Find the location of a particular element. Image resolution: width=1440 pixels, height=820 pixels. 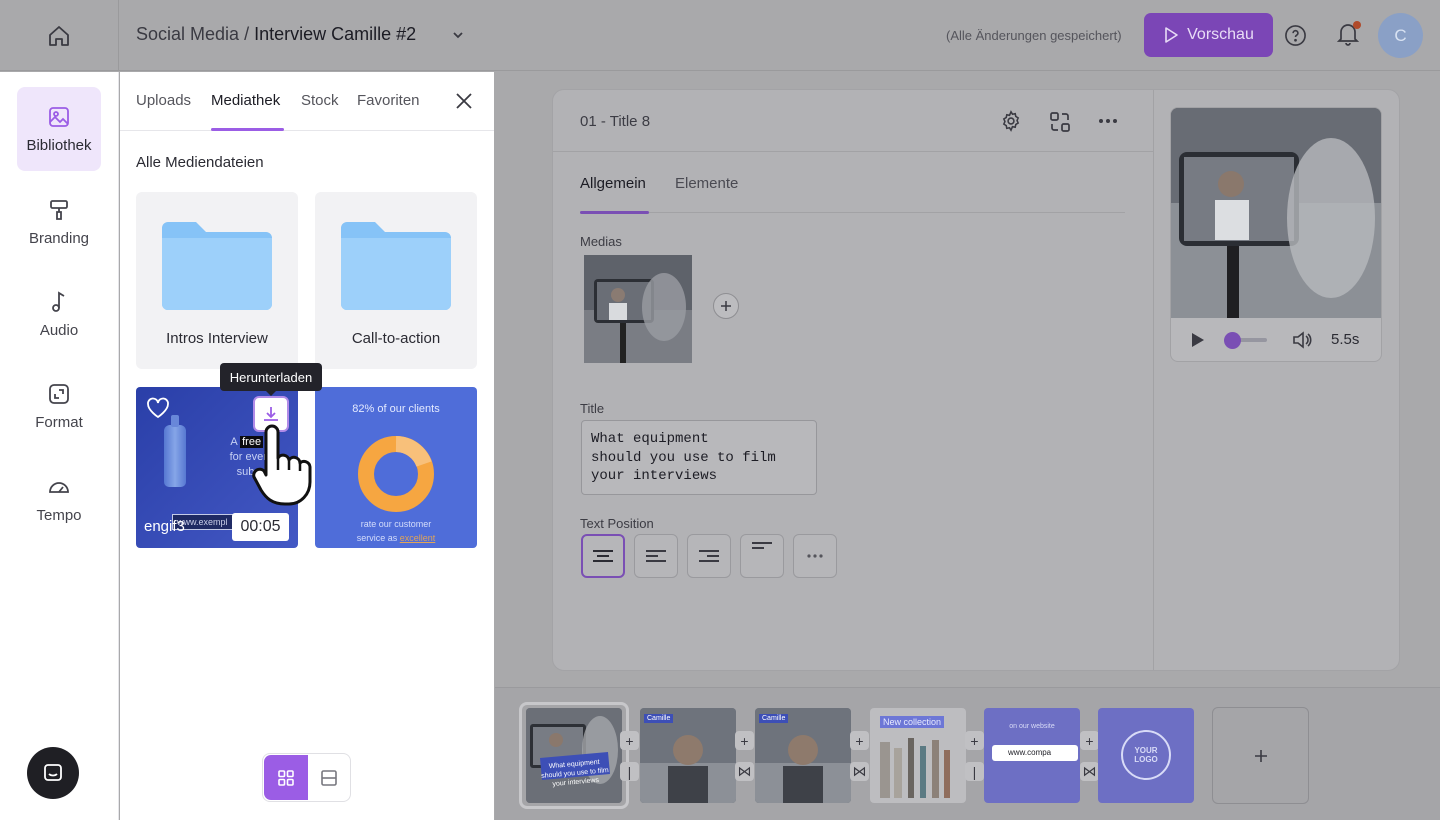

timeline-clip: YOUR LOGO is located at coordinates (1146, 755).